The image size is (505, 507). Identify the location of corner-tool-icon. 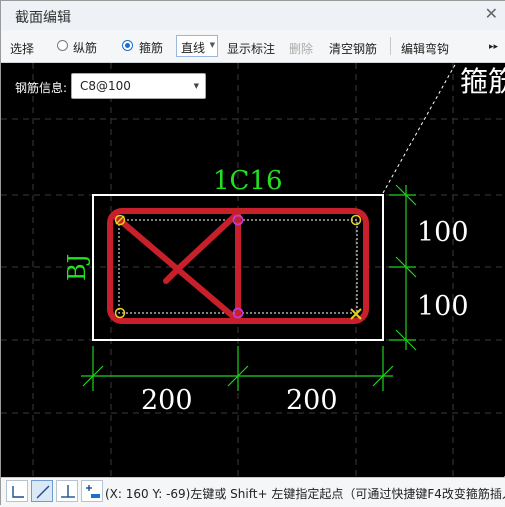
(17, 491).